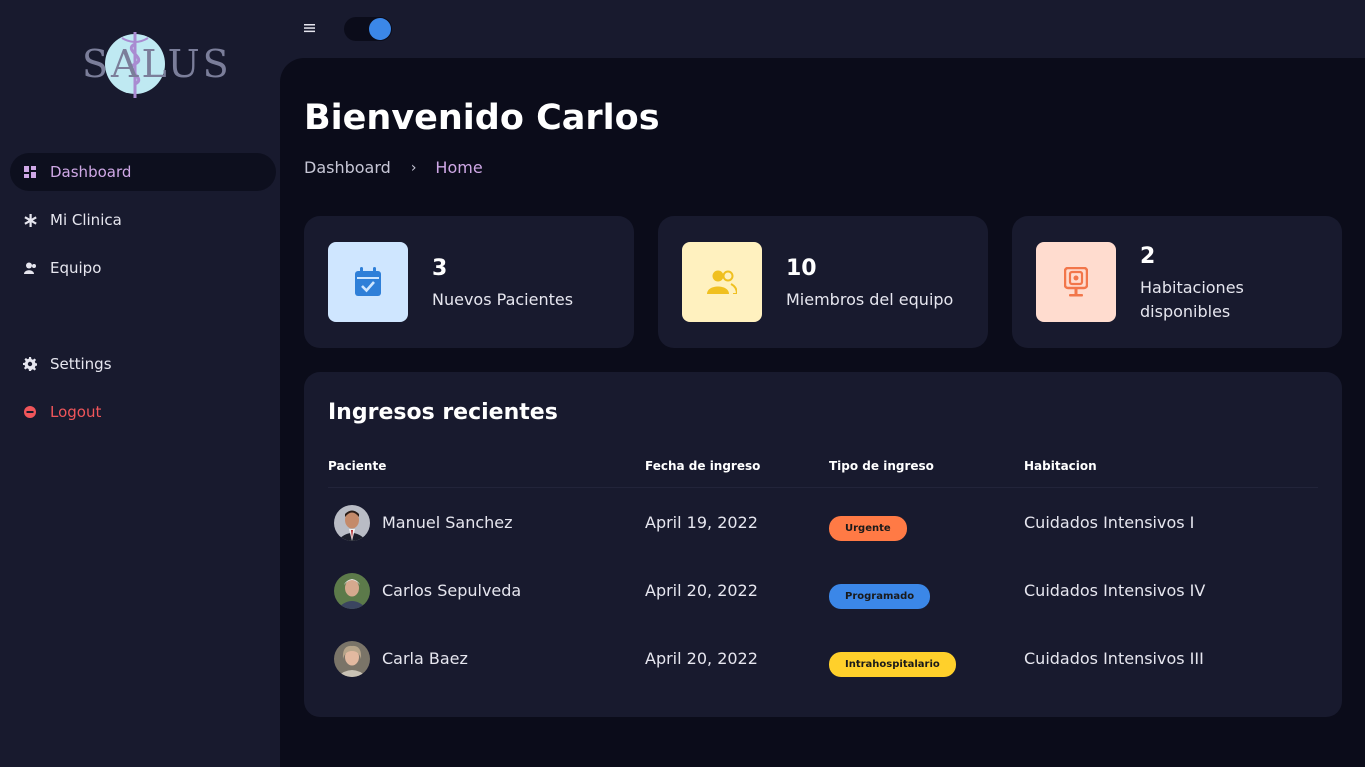  I want to click on column-header-patient: Paciente, so click(357, 466).